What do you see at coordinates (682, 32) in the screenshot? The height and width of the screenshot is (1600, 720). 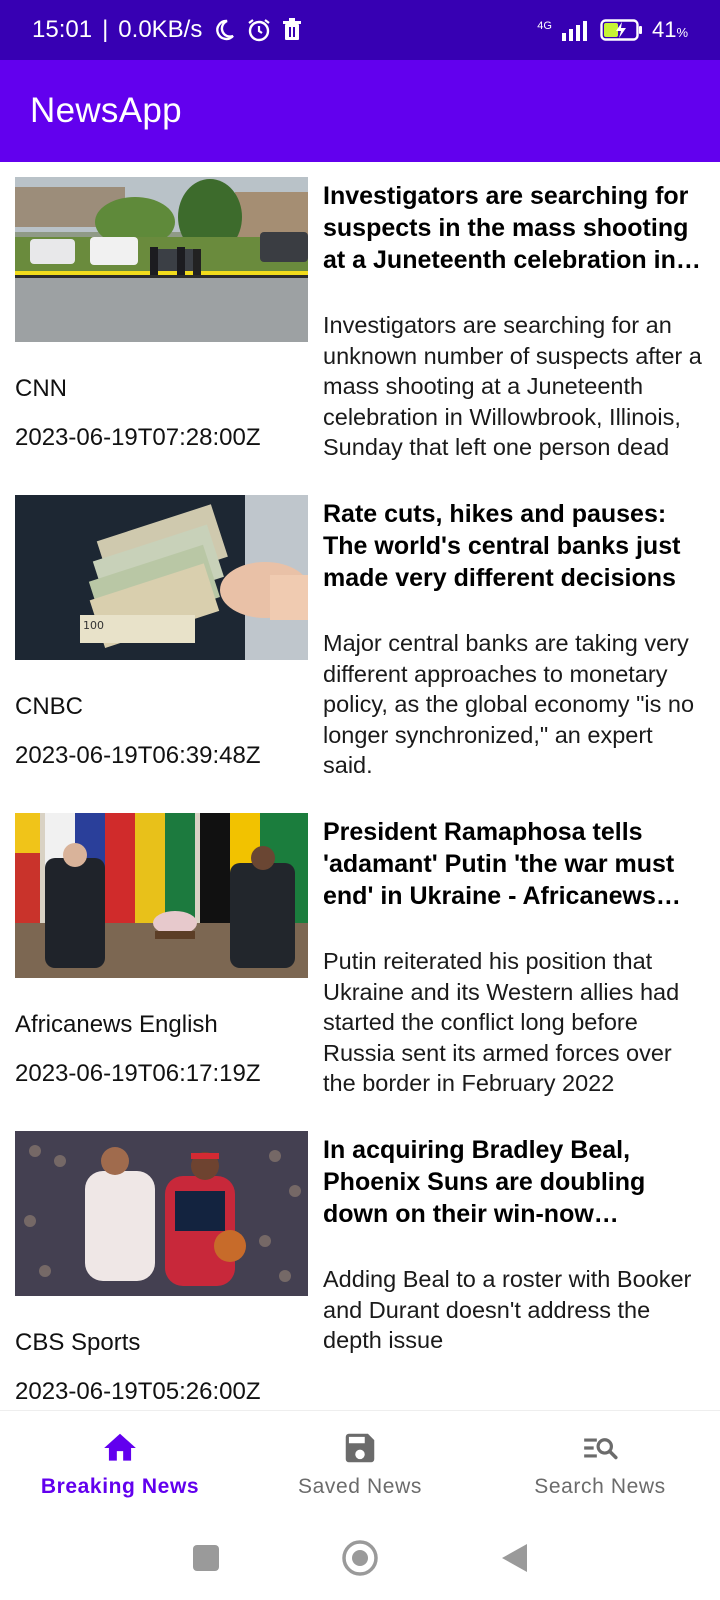 I see `battery-unit: %` at bounding box center [682, 32].